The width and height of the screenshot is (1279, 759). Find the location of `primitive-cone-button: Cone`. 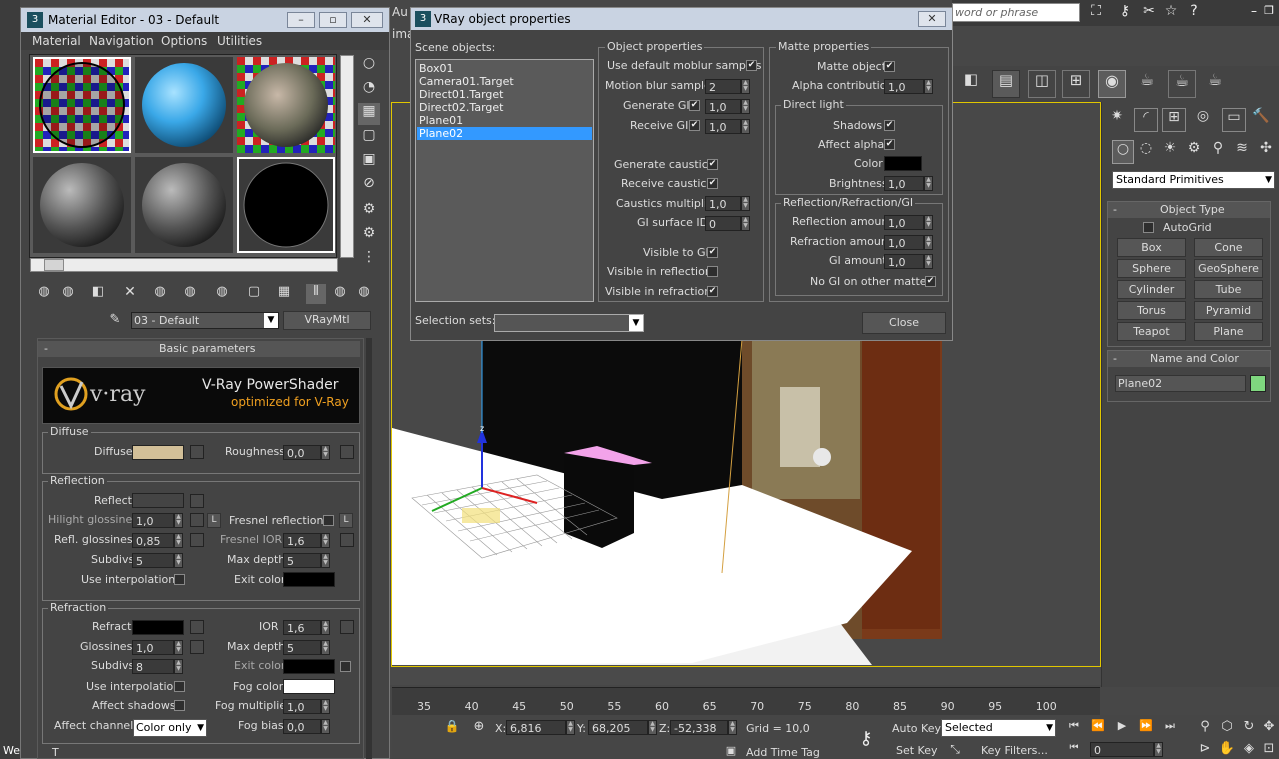

primitive-cone-button: Cone is located at coordinates (1228, 247).